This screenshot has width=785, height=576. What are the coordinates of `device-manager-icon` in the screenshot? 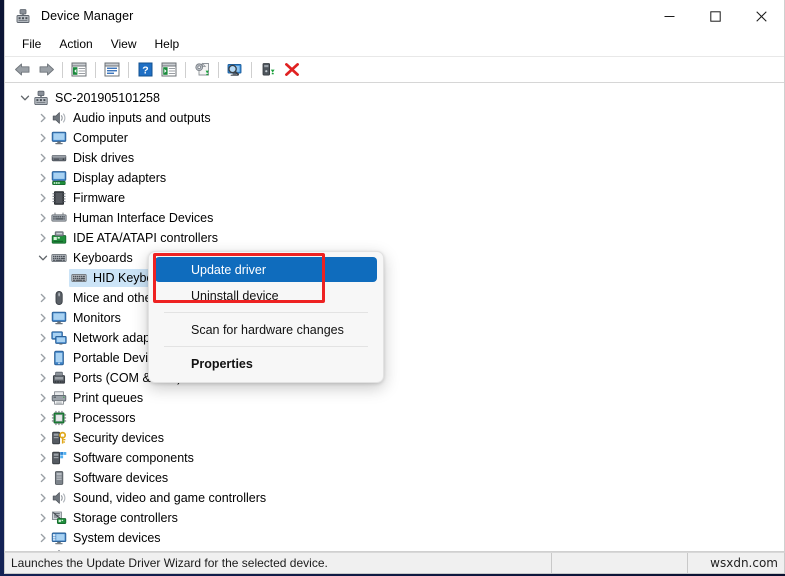 It's located at (23, 16).